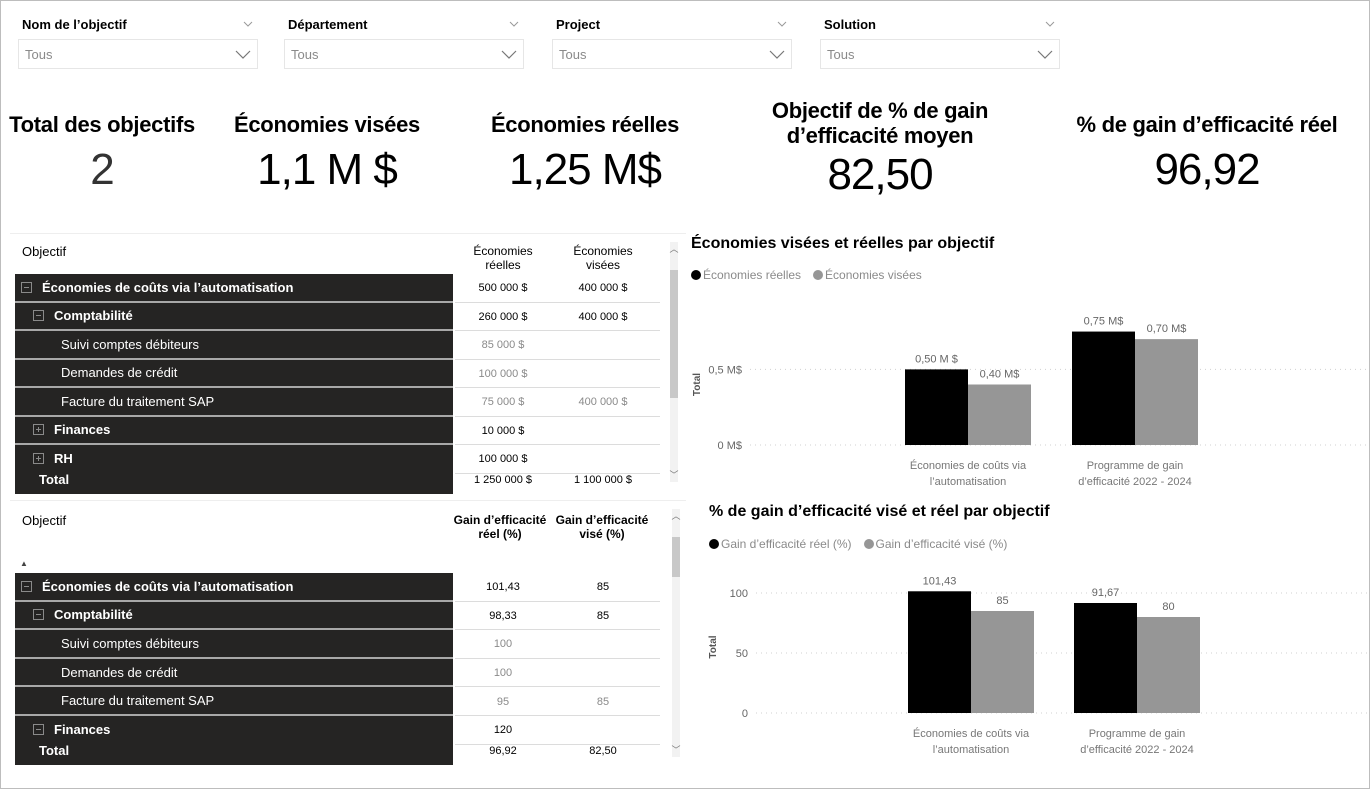  Describe the element at coordinates (730, 446) in the screenshot. I see `y-tick-label: 0 M$` at that location.